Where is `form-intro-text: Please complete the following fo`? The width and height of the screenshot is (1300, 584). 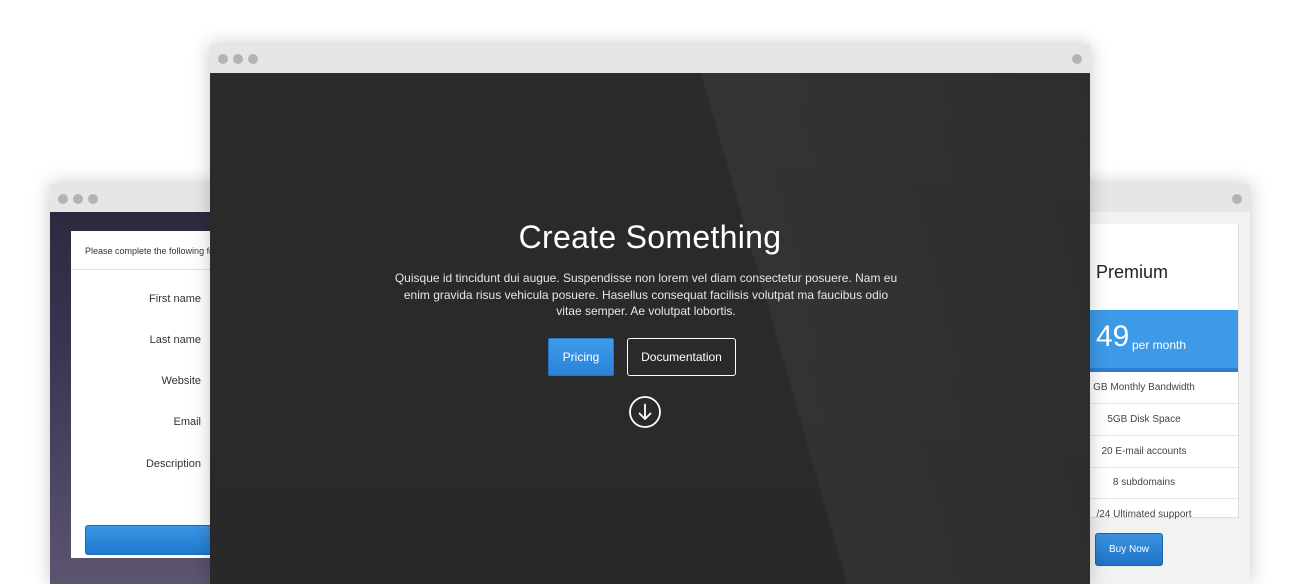 form-intro-text: Please complete the following fo is located at coordinates (150, 251).